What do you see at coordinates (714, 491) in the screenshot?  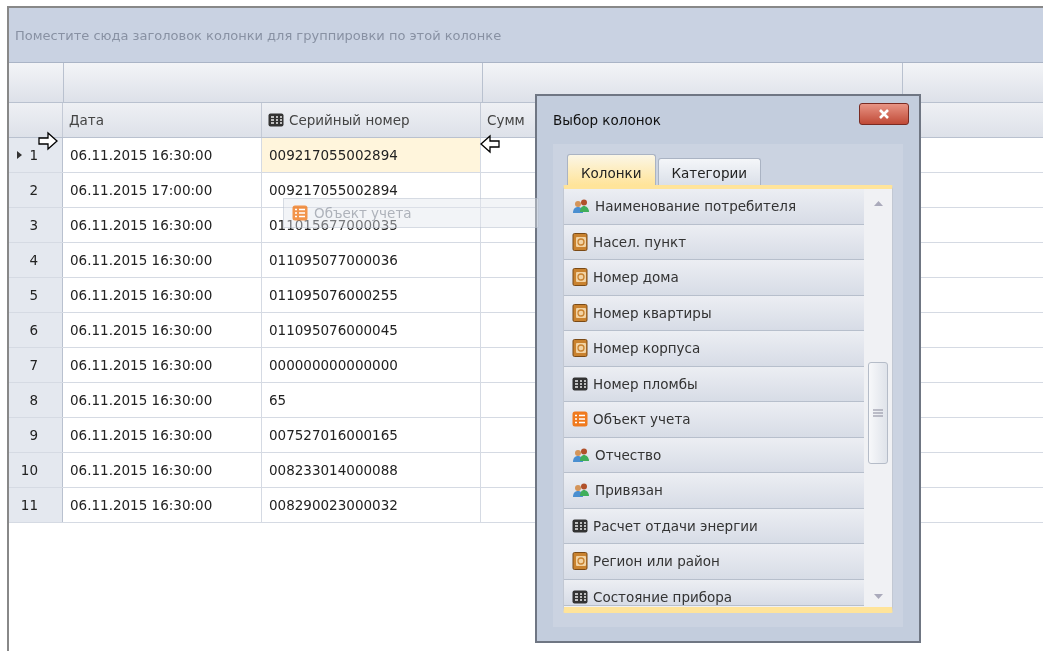 I see `column-list-item: Привязан` at bounding box center [714, 491].